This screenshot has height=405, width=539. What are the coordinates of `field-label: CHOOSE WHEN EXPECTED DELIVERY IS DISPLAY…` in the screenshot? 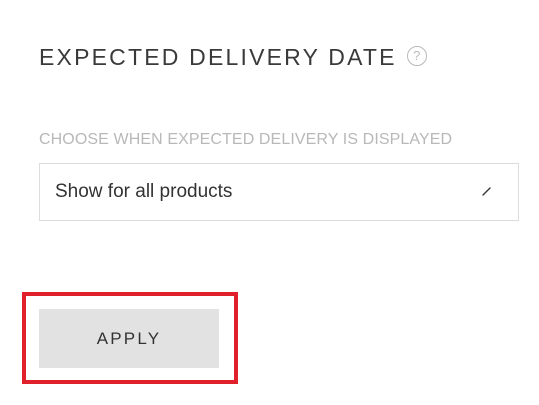 It's located at (246, 139).